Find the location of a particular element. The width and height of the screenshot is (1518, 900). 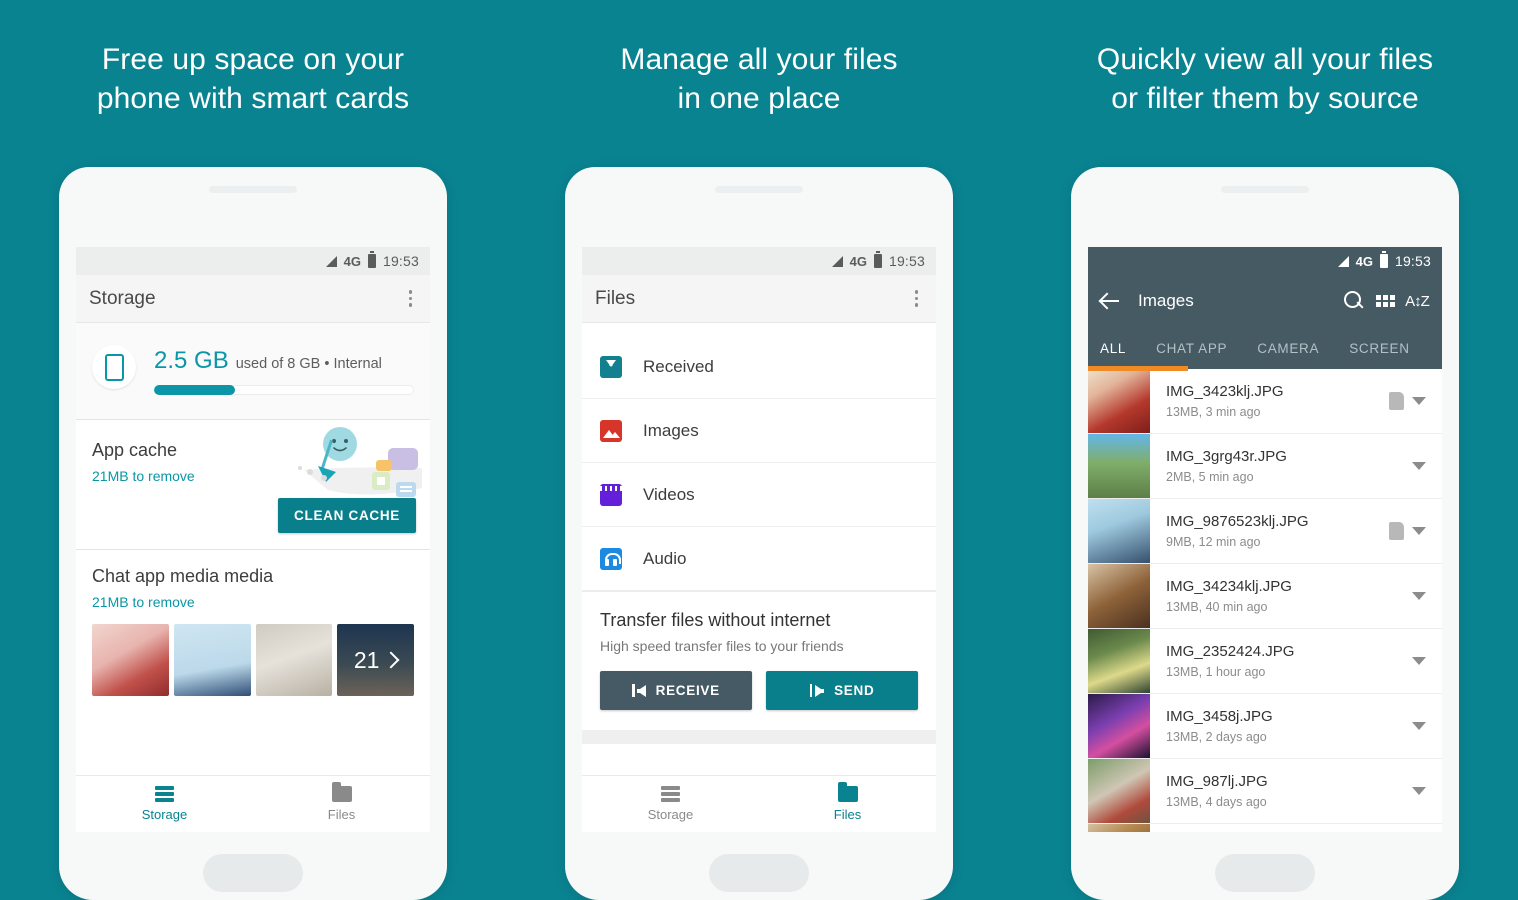

category-label: Images is located at coordinates (671, 430).